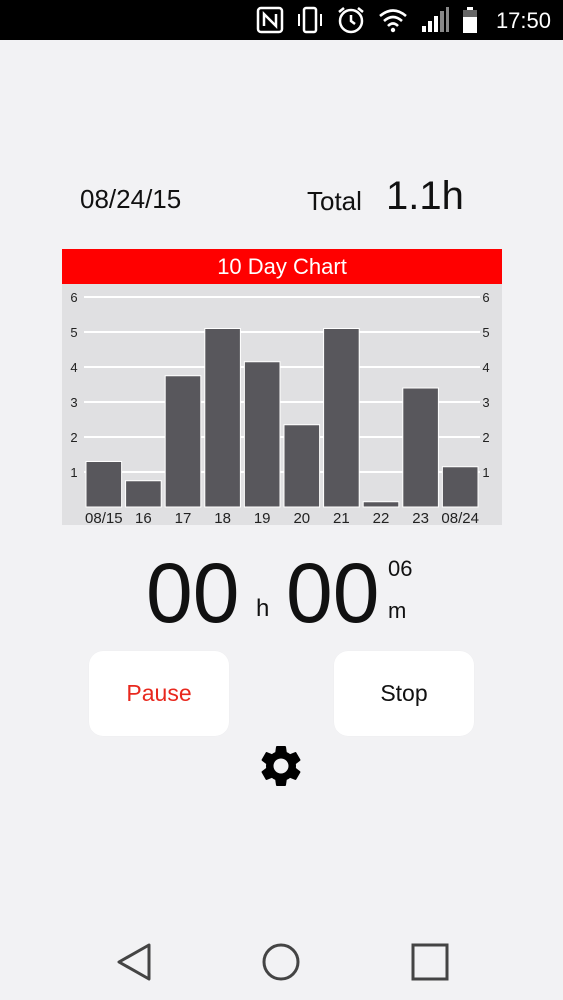 This screenshot has height=1000, width=563. Describe the element at coordinates (485, 402) in the screenshot. I see `y-tick-label-right: 3` at that location.